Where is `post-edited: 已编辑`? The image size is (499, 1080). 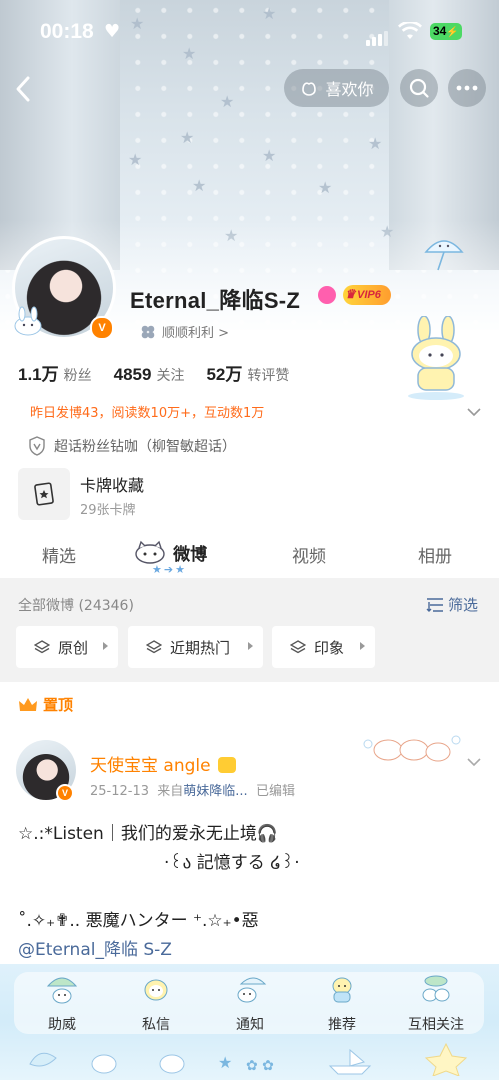
post-edited: 已编辑 is located at coordinates (275, 791).